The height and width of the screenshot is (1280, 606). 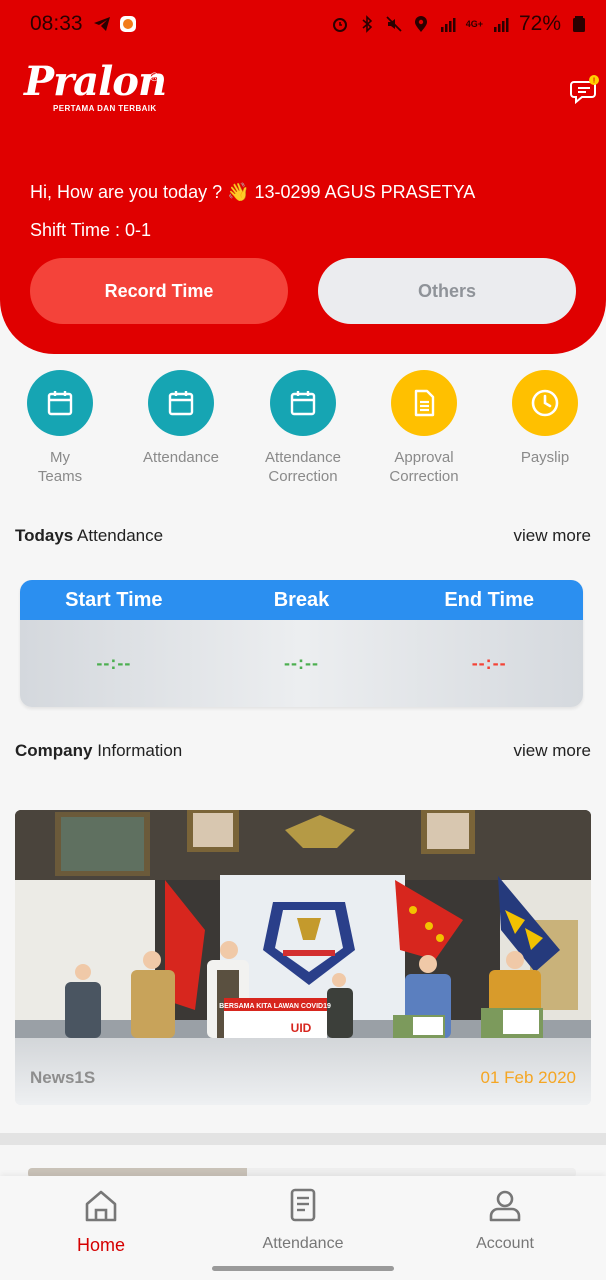 What do you see at coordinates (91, 230) in the screenshot?
I see `shift-time: Shift Time : 0-1` at bounding box center [91, 230].